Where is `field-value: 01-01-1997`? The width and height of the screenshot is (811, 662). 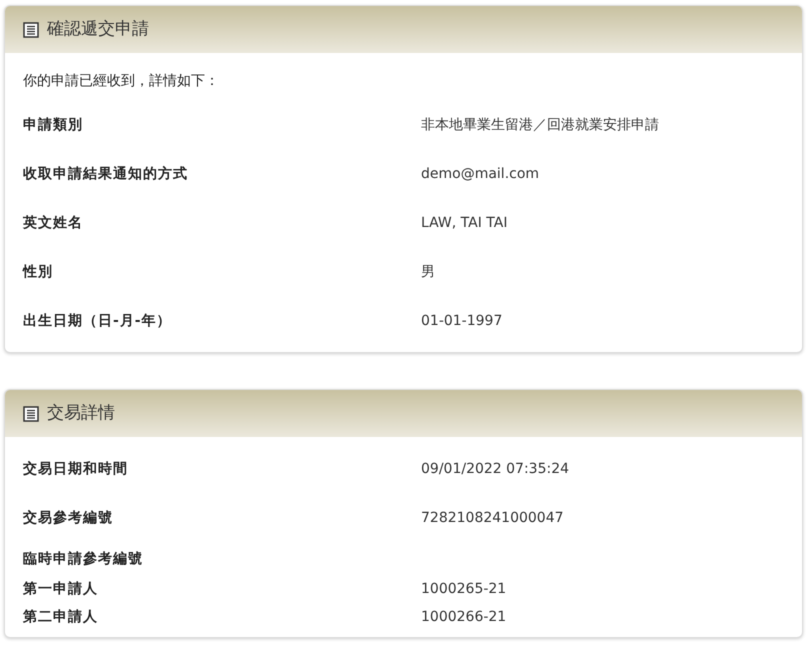 field-value: 01-01-1997 is located at coordinates (461, 321).